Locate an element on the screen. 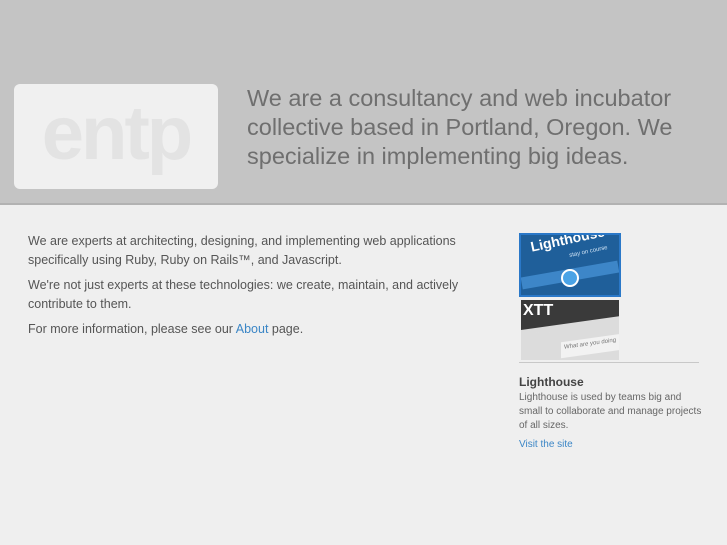  project-thumb-lighthouse: Lighthouse stay on course is located at coordinates (570, 265).